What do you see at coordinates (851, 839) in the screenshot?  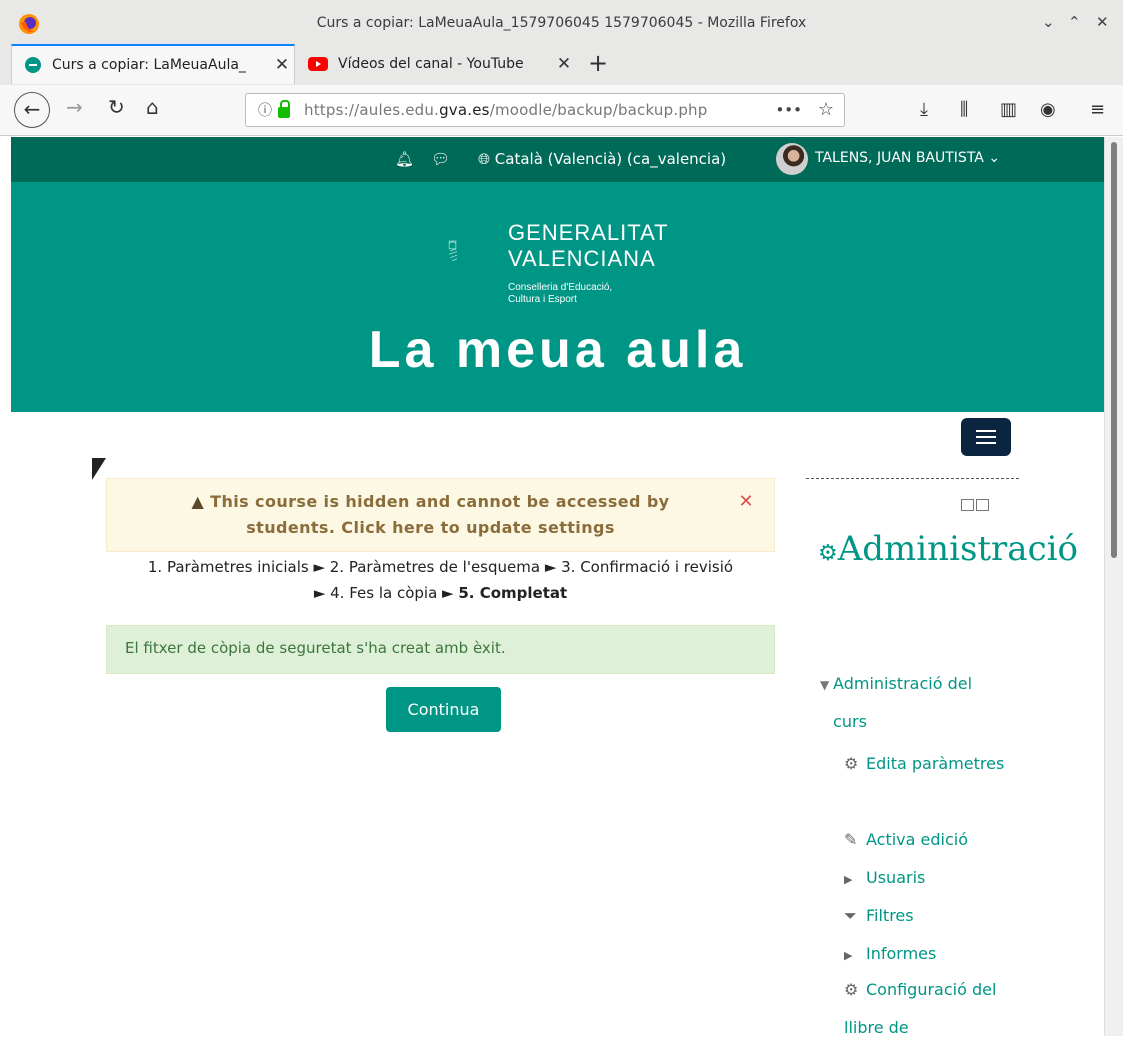 I see `pencil-icon: ✎` at bounding box center [851, 839].